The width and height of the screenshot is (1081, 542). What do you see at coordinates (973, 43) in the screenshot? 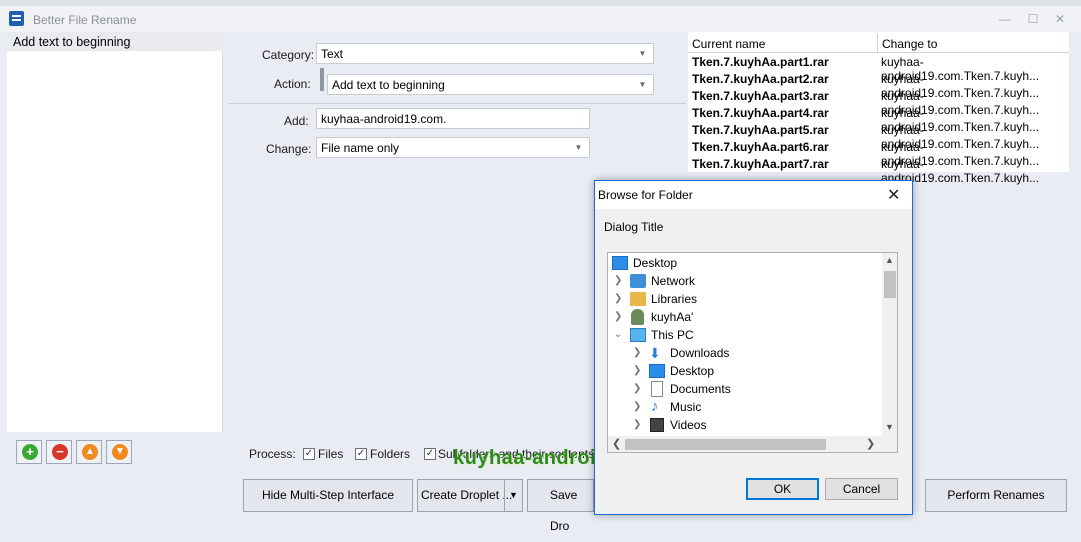
I see `column-header-change: Change to` at bounding box center [973, 43].